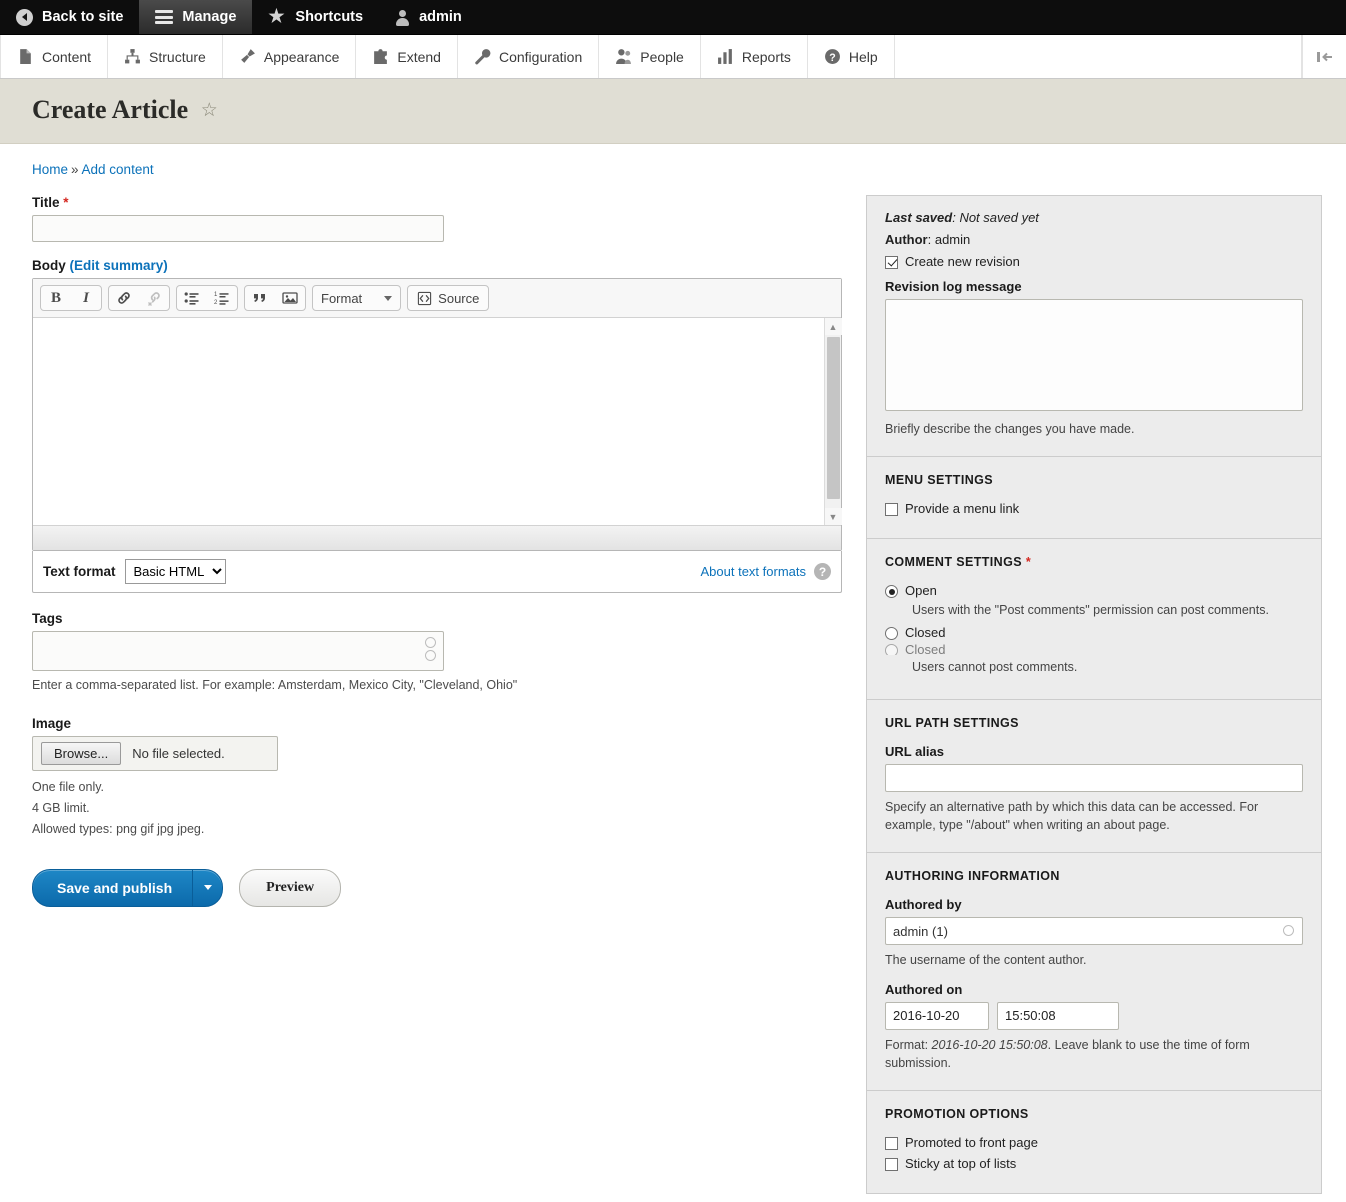 The image size is (1346, 1202). I want to click on authored-on-date-input, so click(937, 1015).